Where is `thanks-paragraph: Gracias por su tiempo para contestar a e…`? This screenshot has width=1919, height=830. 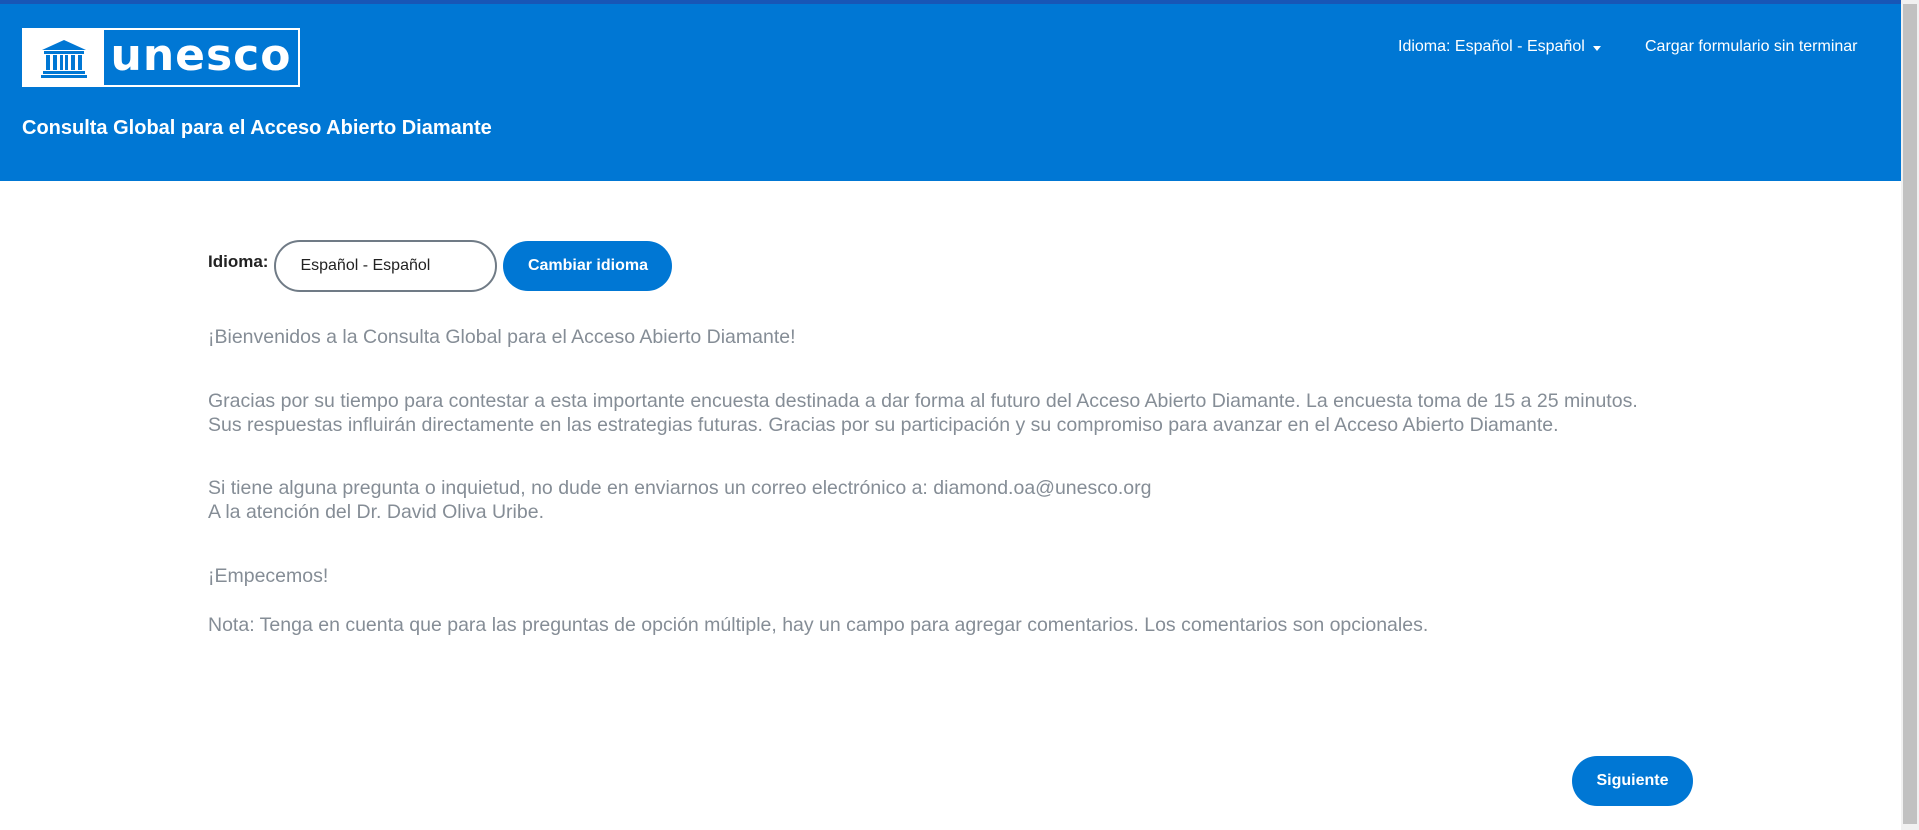 thanks-paragraph: Gracias por su tiempo para contestar a e… is located at coordinates (938, 413).